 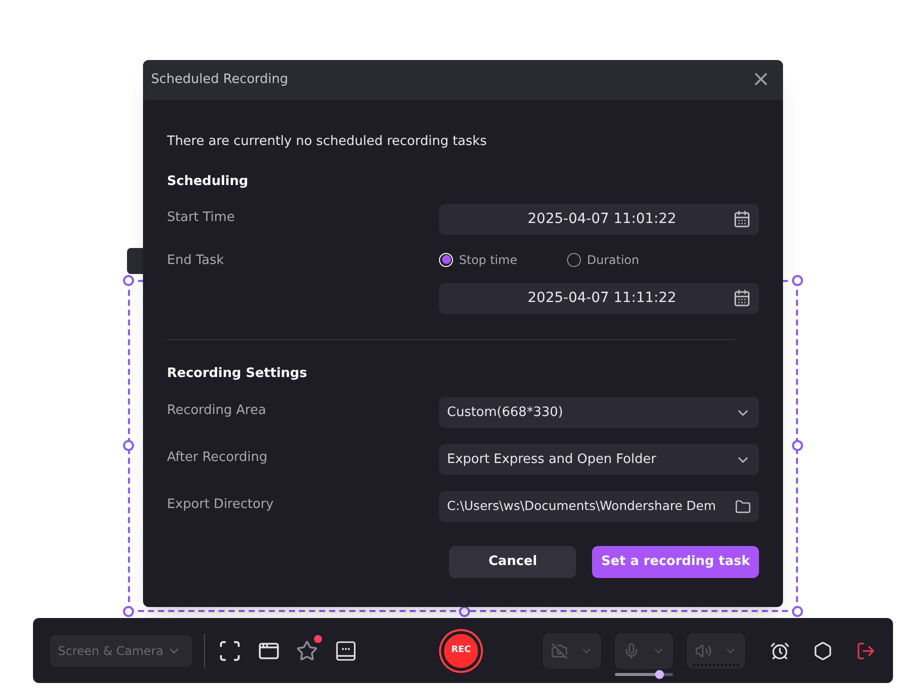 I want to click on record-button: REC, so click(x=461, y=650).